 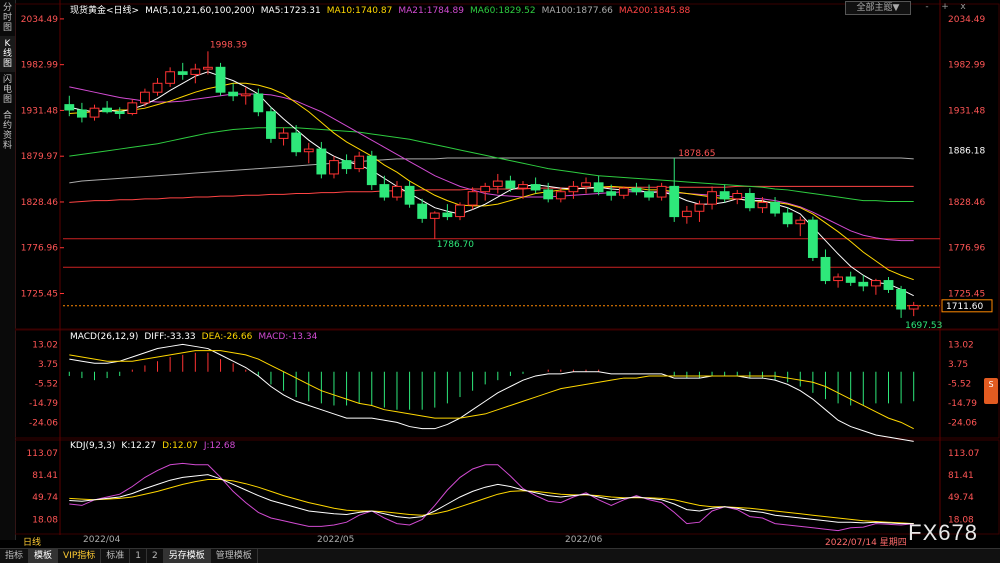 What do you see at coordinates (491, 170) in the screenshot?
I see `ma100-line` at bounding box center [491, 170].